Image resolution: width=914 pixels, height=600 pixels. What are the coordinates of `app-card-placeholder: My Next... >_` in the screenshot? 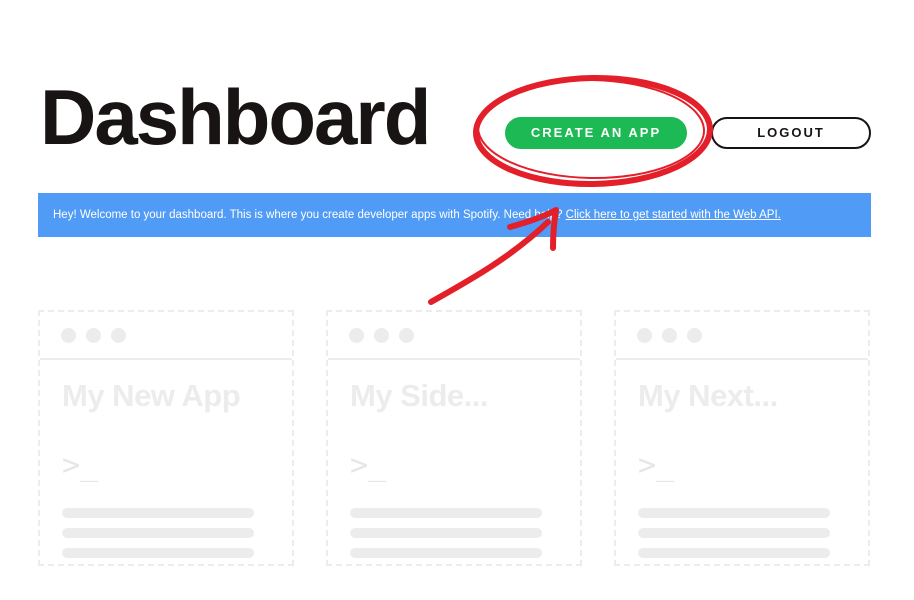 It's located at (742, 438).